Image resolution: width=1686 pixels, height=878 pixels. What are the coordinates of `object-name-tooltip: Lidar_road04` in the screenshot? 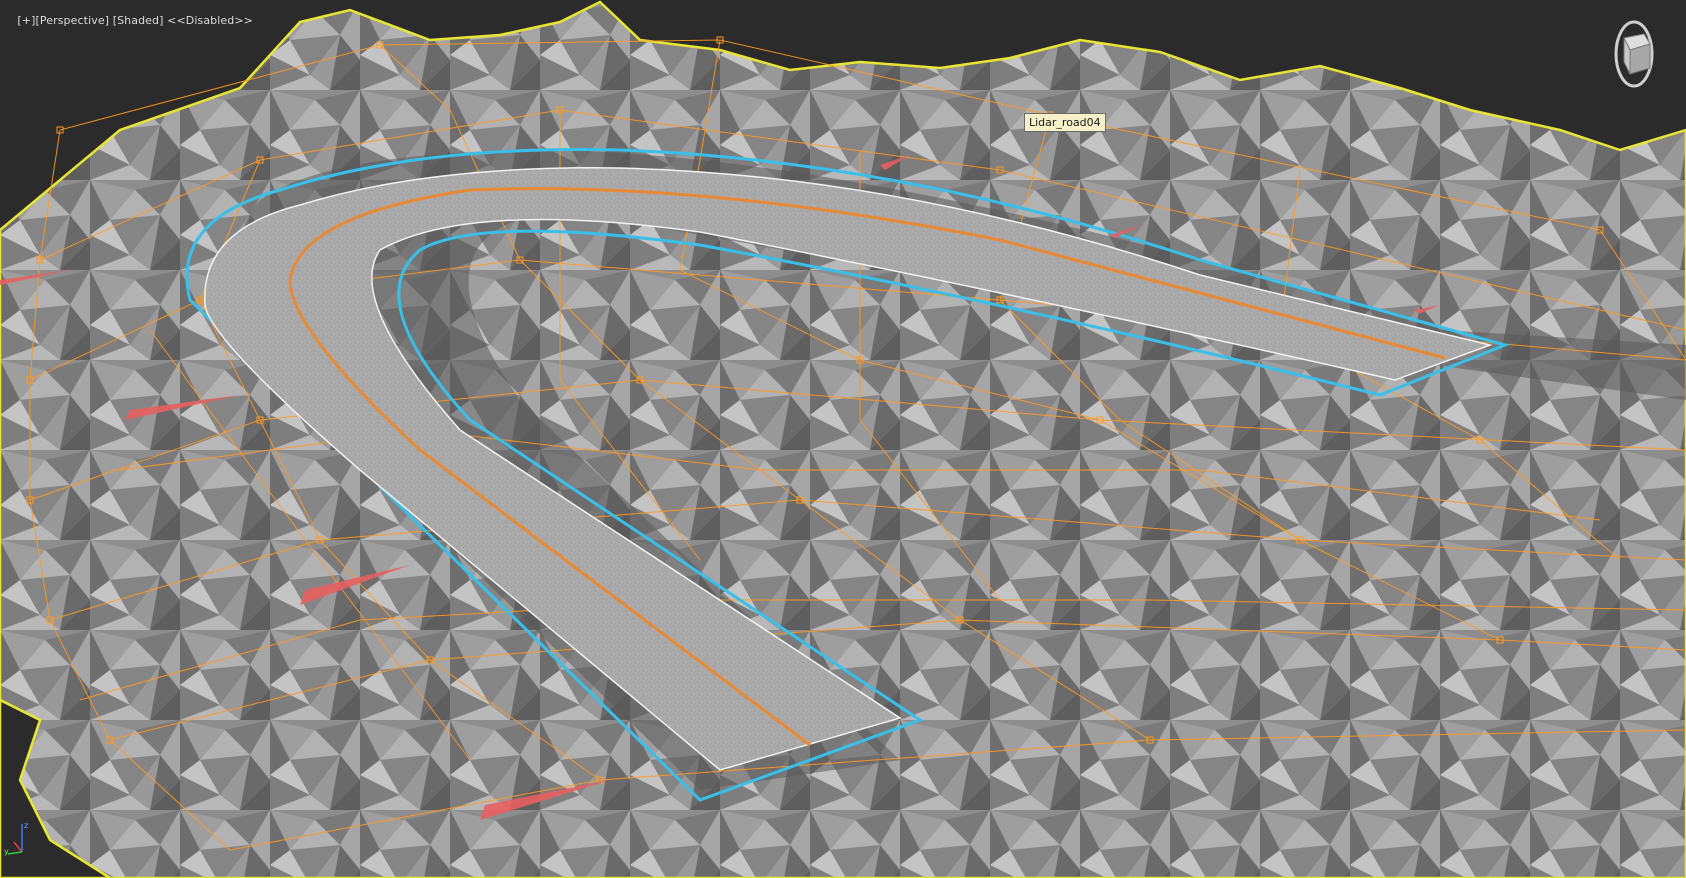 It's located at (1065, 122).